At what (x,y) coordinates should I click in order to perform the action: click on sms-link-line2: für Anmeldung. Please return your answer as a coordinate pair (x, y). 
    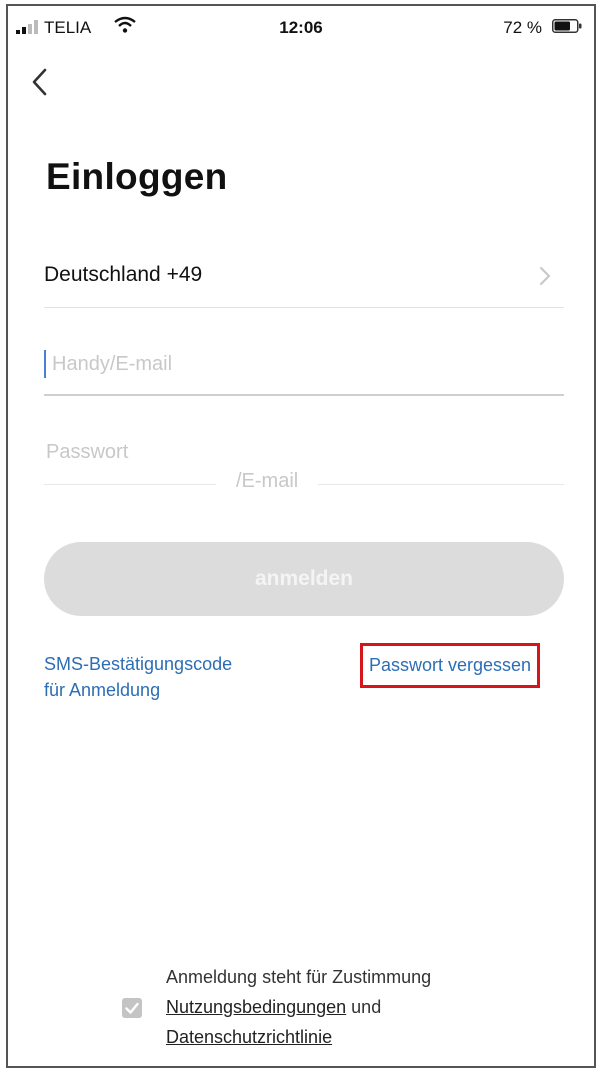
    Looking at the image, I should click on (102, 690).